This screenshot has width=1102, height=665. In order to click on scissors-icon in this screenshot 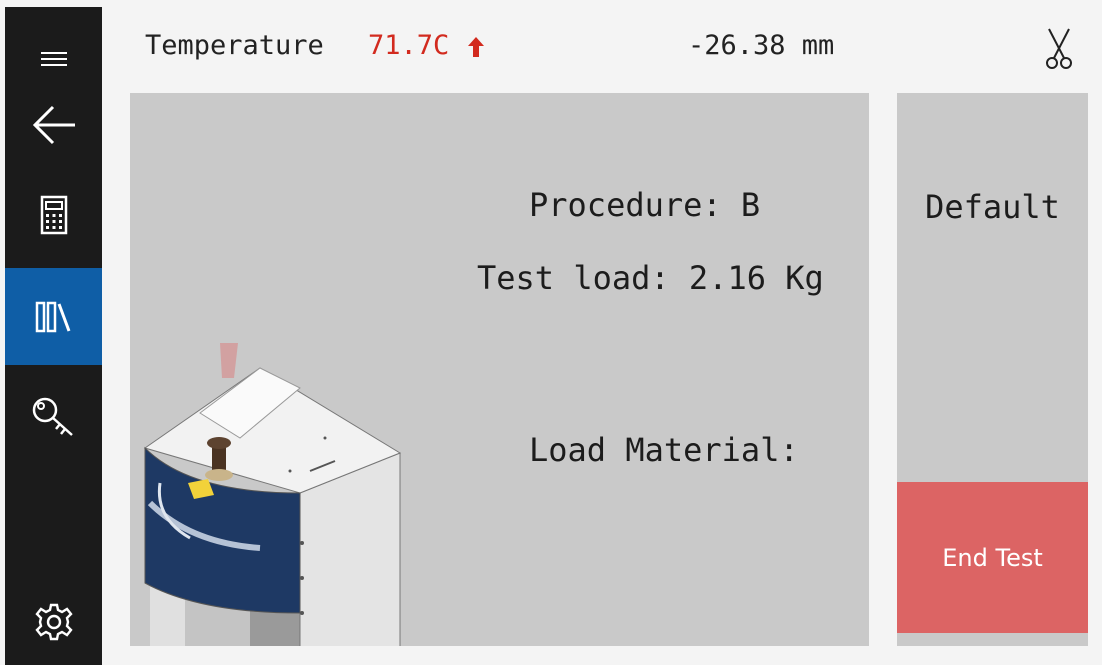, I will do `click(1059, 49)`.